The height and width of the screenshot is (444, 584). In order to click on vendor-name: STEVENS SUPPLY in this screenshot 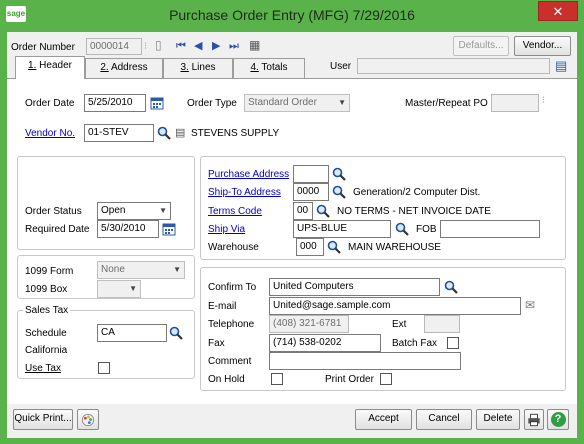, I will do `click(235, 133)`.